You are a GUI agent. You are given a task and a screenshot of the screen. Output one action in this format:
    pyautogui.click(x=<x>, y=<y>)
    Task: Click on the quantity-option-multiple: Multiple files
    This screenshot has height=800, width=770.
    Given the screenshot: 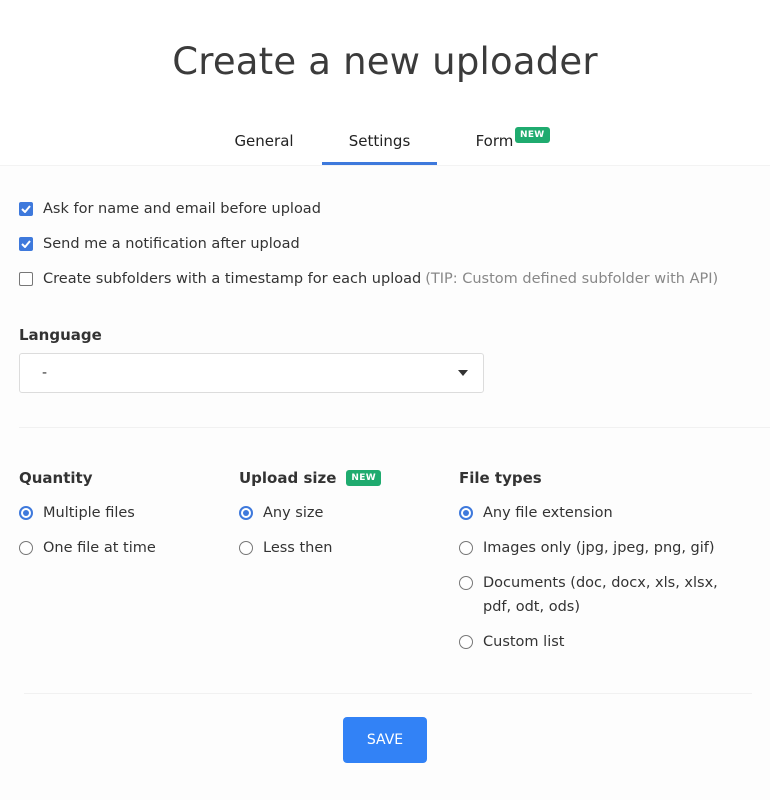 What is the action you would take?
    pyautogui.click(x=124, y=513)
    